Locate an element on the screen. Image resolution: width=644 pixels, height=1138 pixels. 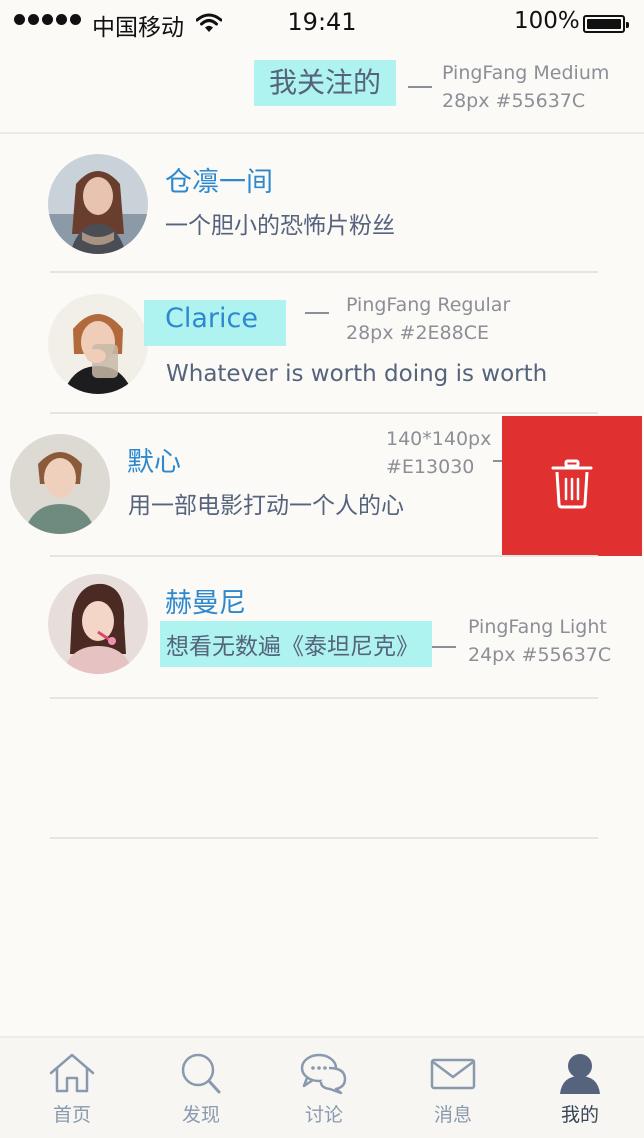
mail-icon is located at coordinates (453, 1078).